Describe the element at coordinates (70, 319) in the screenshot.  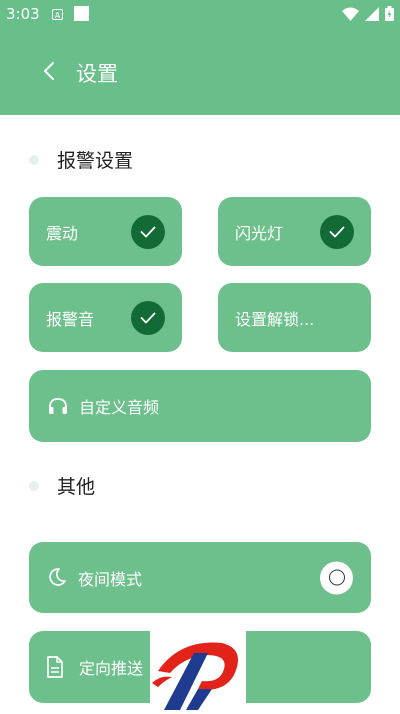
I see `alarm-sound-label: 报警音` at that location.